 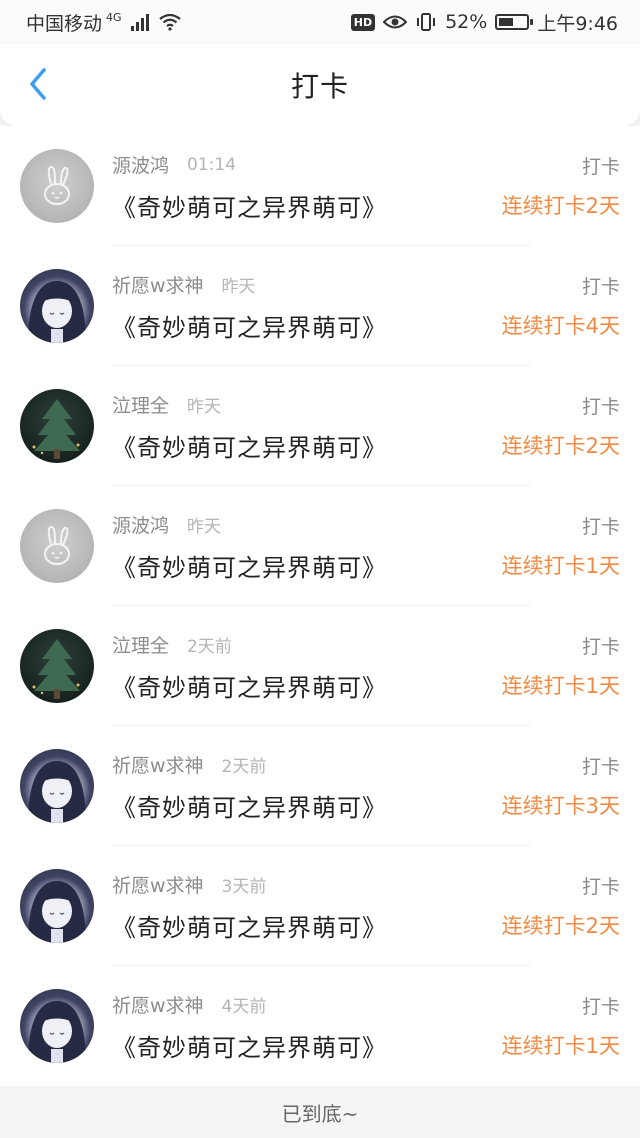 I want to click on checkin-time: 01:14, so click(x=212, y=164).